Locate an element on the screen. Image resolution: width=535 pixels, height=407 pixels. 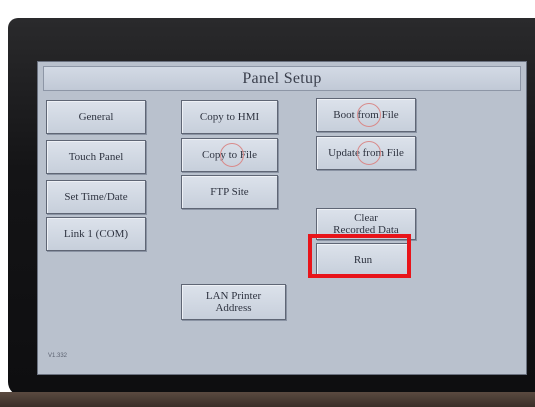
ftp-site-button: FTP Site is located at coordinates (229, 192).